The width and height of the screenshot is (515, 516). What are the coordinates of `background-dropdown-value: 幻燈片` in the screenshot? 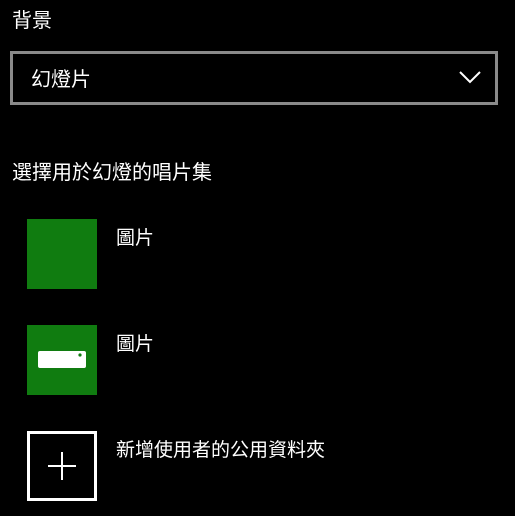 It's located at (61, 79).